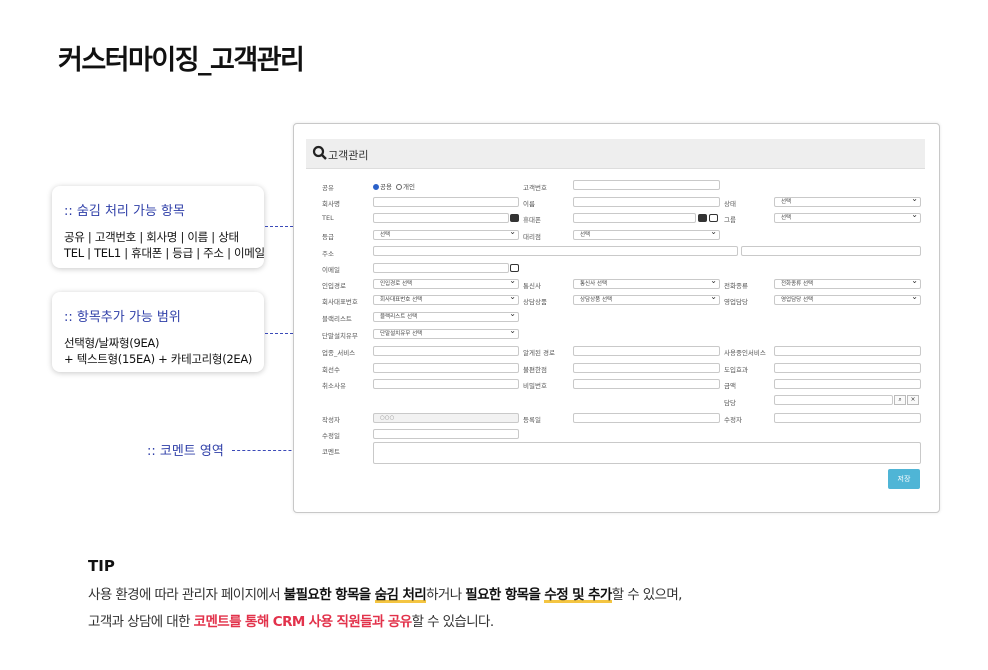  What do you see at coordinates (539, 353) in the screenshot?
I see `recall-route-label: 알게된 경로` at bounding box center [539, 353].